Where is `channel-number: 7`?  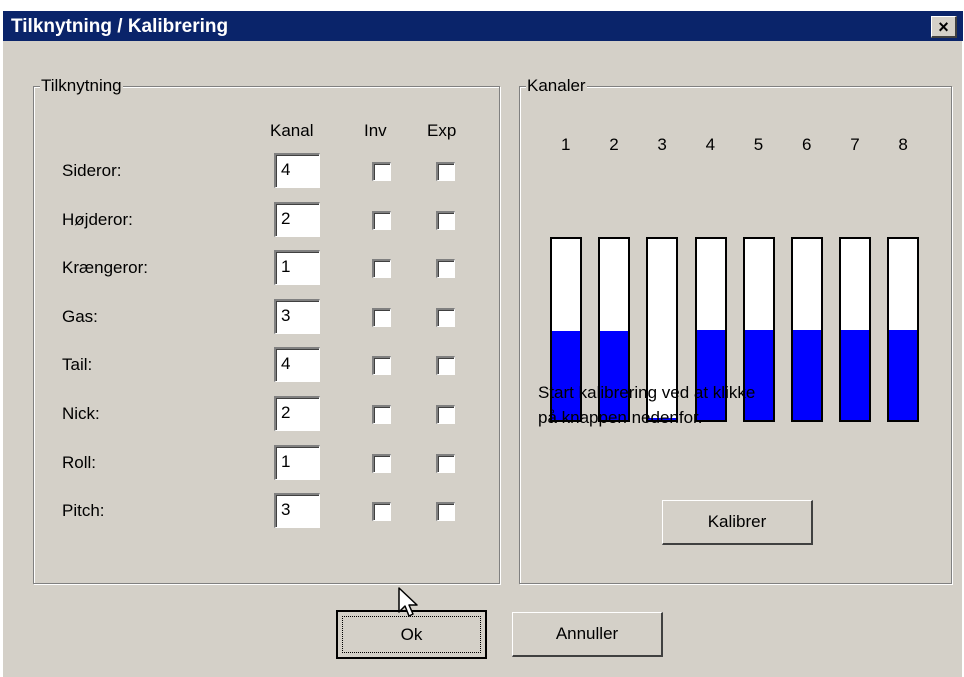
channel-number: 7 is located at coordinates (855, 144).